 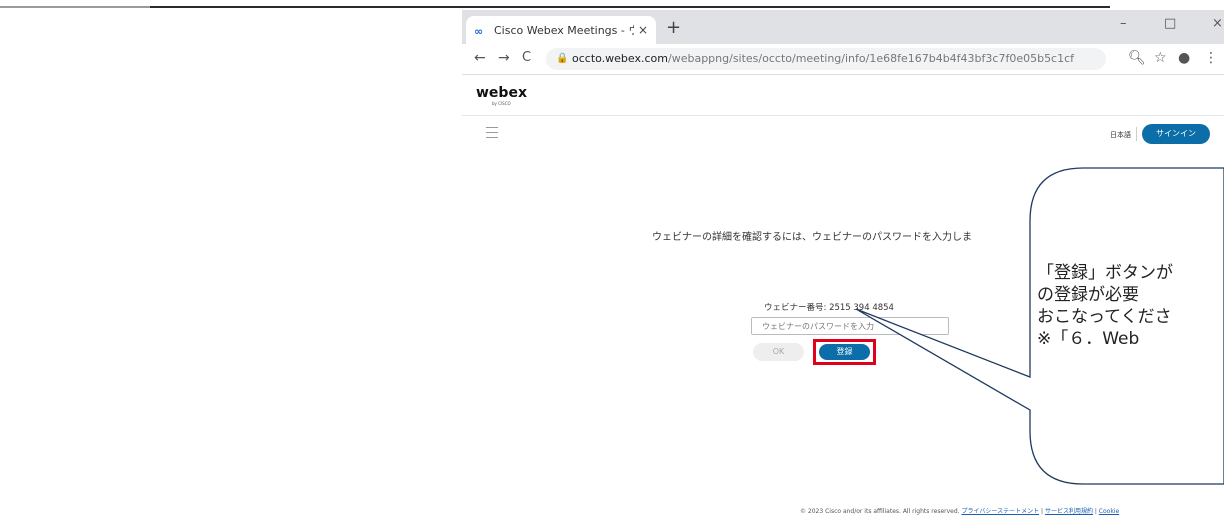 I want to click on callout-text: 「登録」ボタンが の登録が必要 おこなってくださ ※「６．Web, so click(x=1105, y=306).